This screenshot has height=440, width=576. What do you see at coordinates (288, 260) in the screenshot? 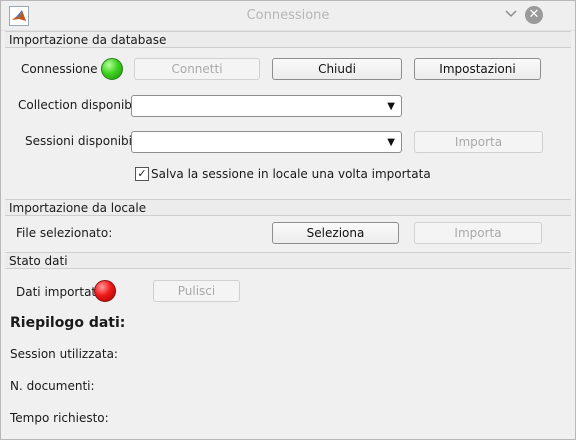
I see `section-data-status: Stato dati` at bounding box center [288, 260].